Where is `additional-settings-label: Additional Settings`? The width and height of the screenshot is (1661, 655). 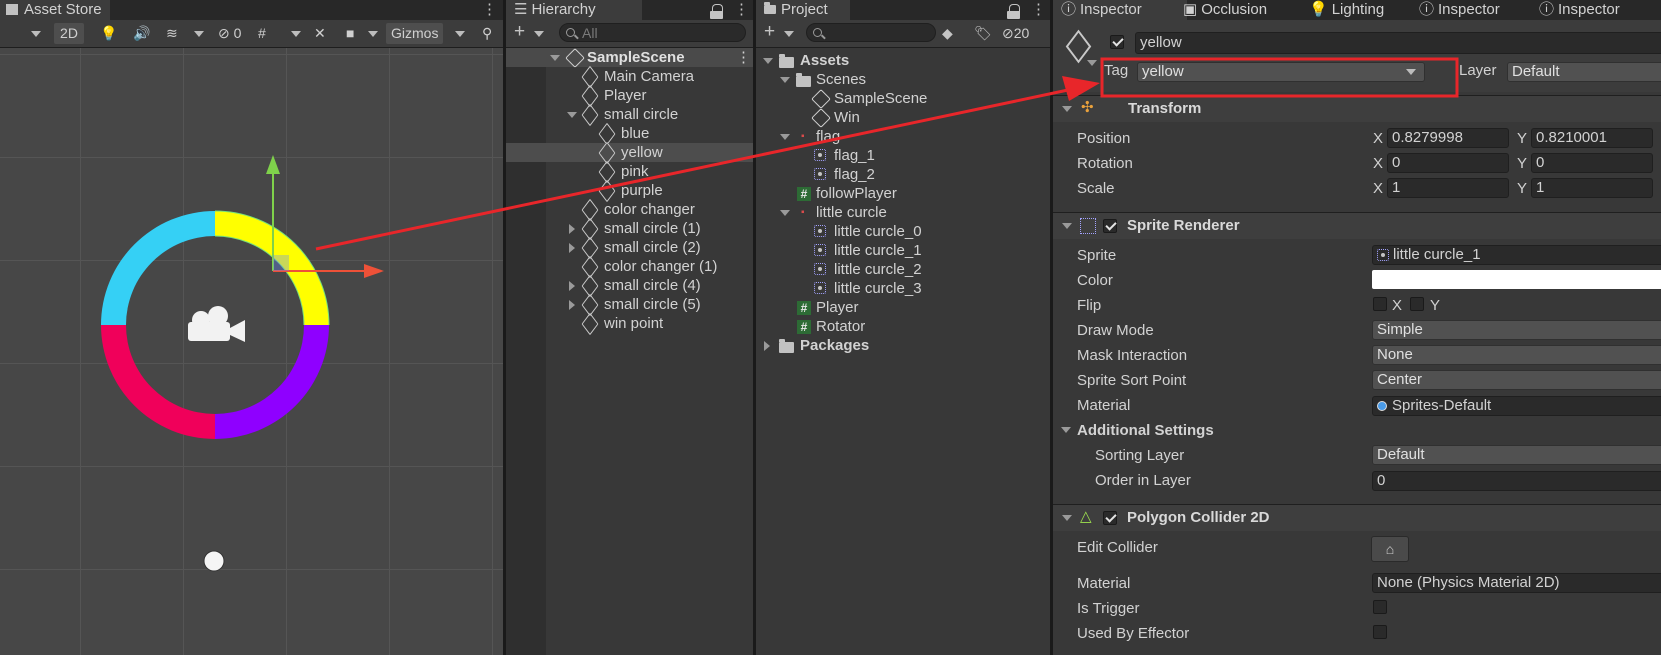 additional-settings-label: Additional Settings is located at coordinates (1145, 430).